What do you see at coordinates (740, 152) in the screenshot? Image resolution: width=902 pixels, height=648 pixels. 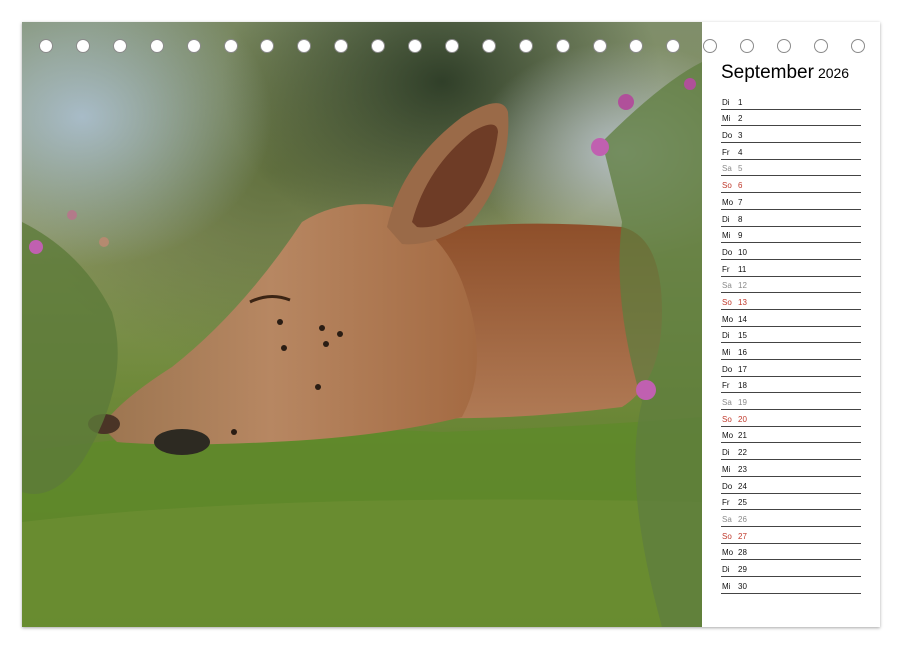 I see `day-number: 4` at bounding box center [740, 152].